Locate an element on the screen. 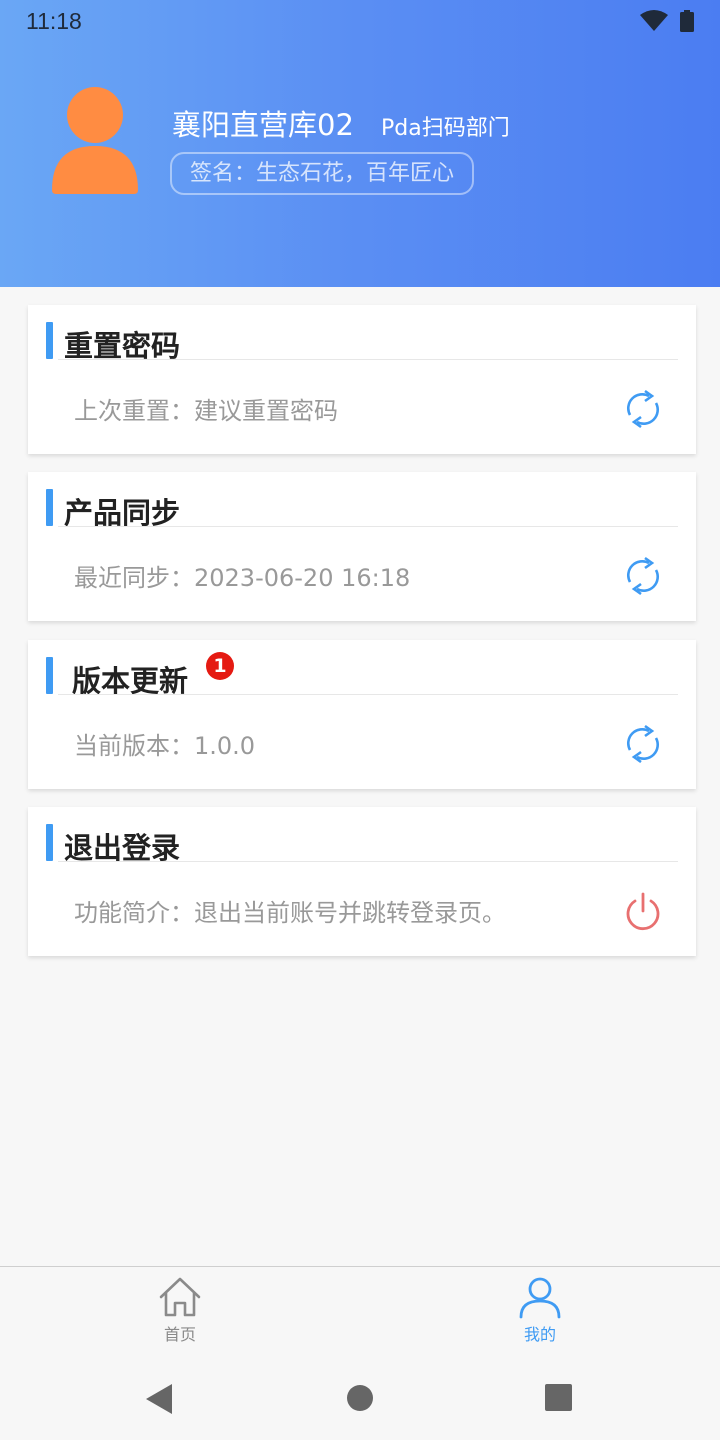 This screenshot has height=1440, width=720. back-icon is located at coordinates (159, 1399).